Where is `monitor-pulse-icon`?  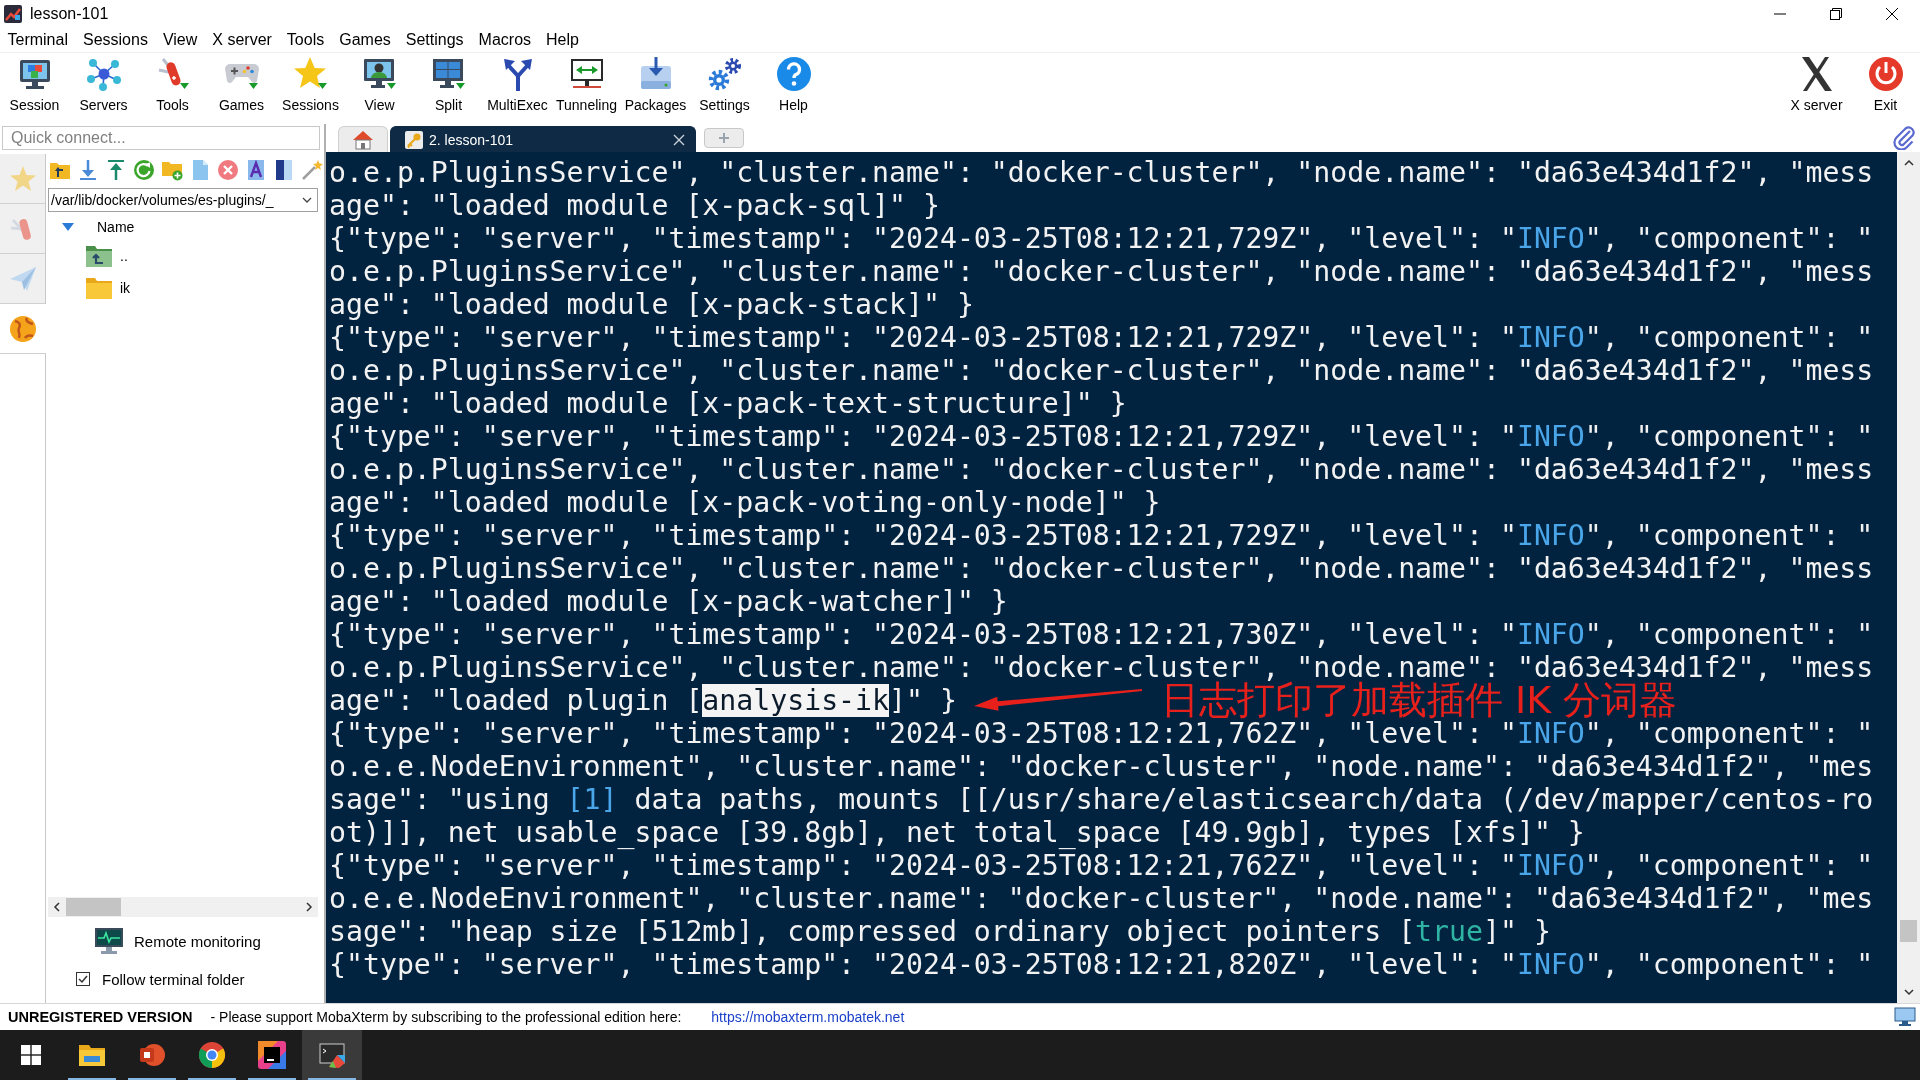 monitor-pulse-icon is located at coordinates (109, 941).